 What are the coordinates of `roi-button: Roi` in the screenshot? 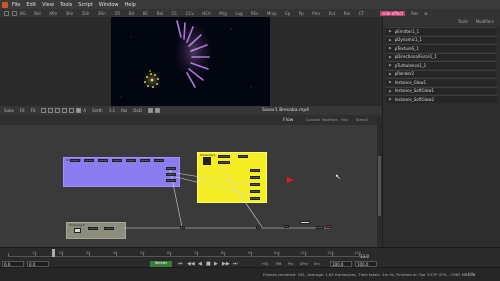 It's located at (124, 110).